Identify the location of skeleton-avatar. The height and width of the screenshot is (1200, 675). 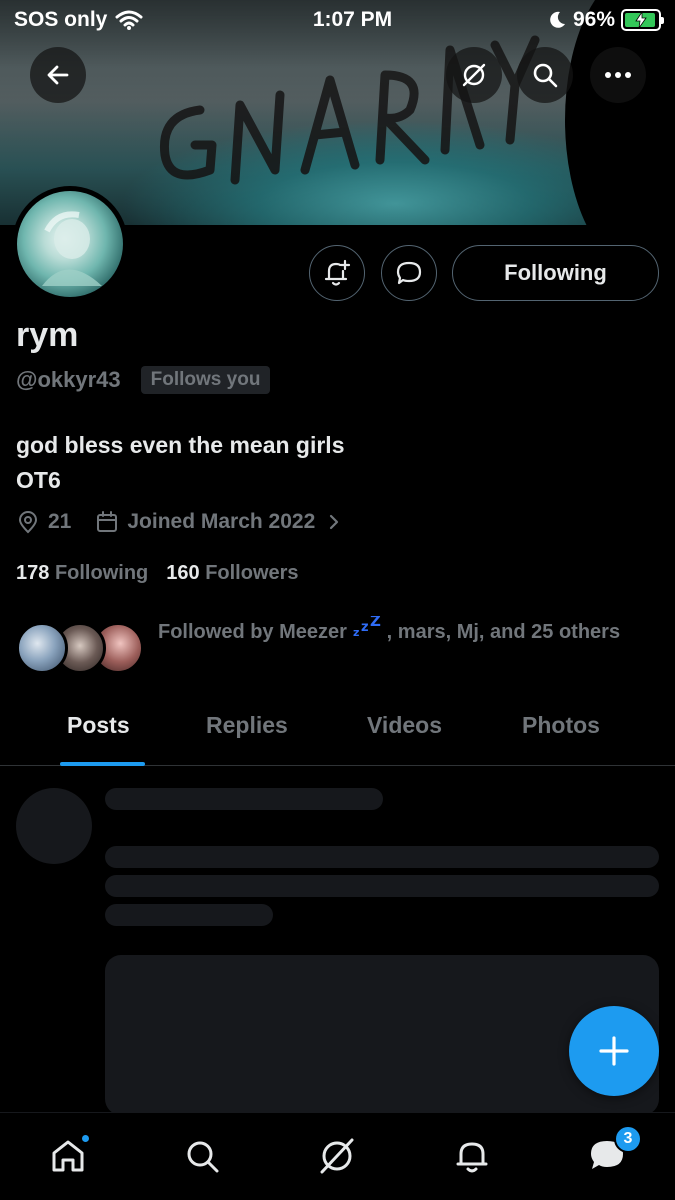
(54, 826).